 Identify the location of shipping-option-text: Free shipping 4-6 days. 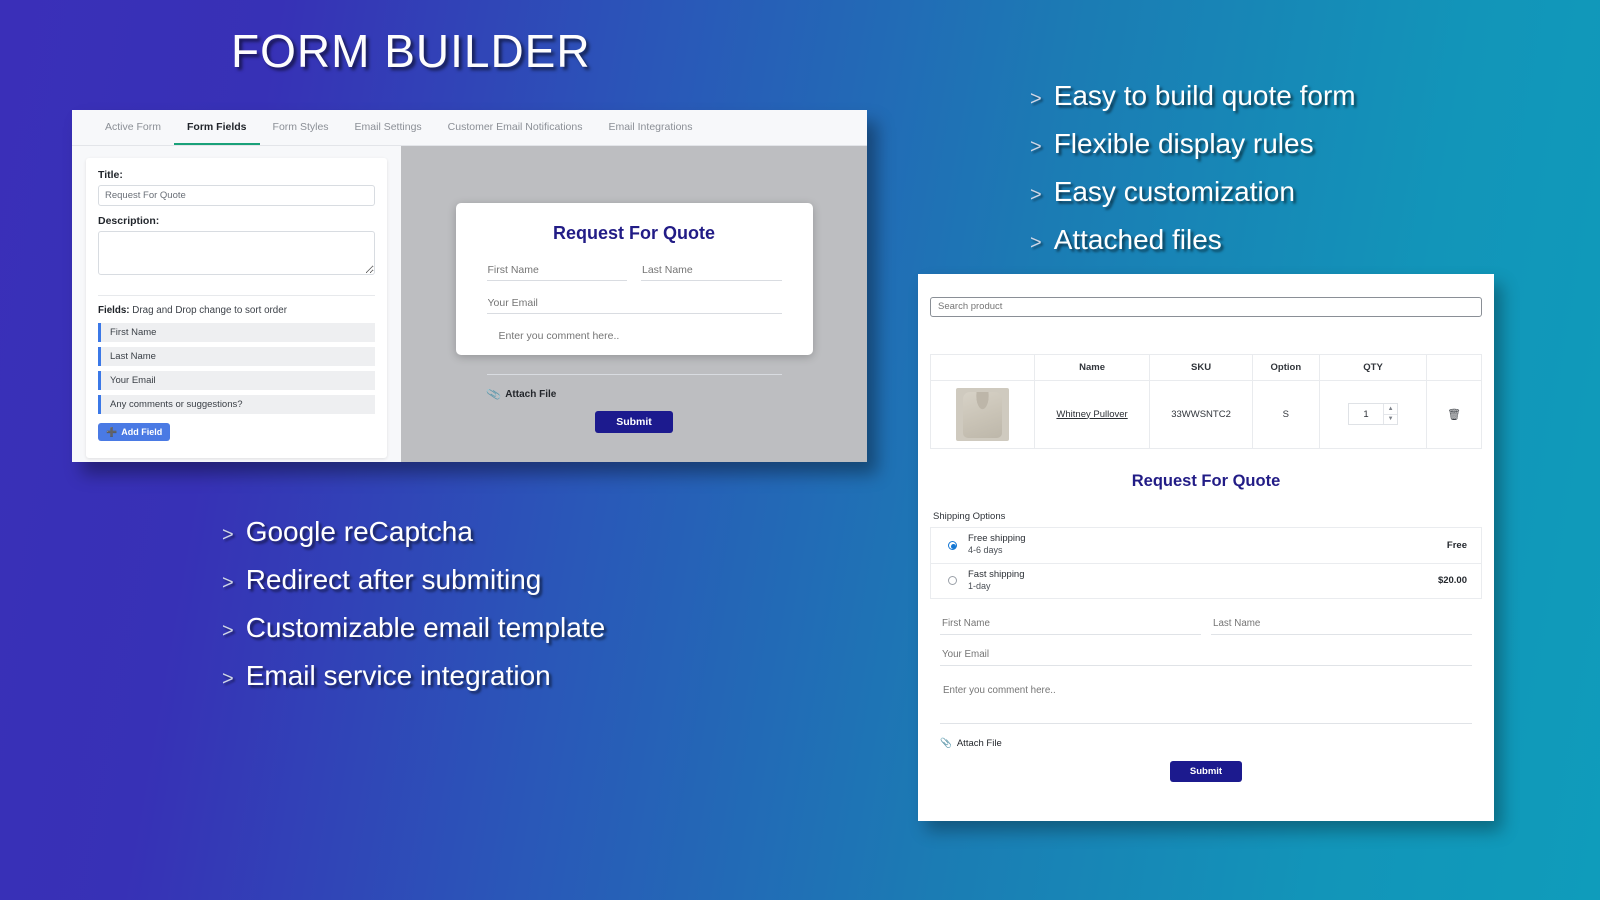
(1207, 544).